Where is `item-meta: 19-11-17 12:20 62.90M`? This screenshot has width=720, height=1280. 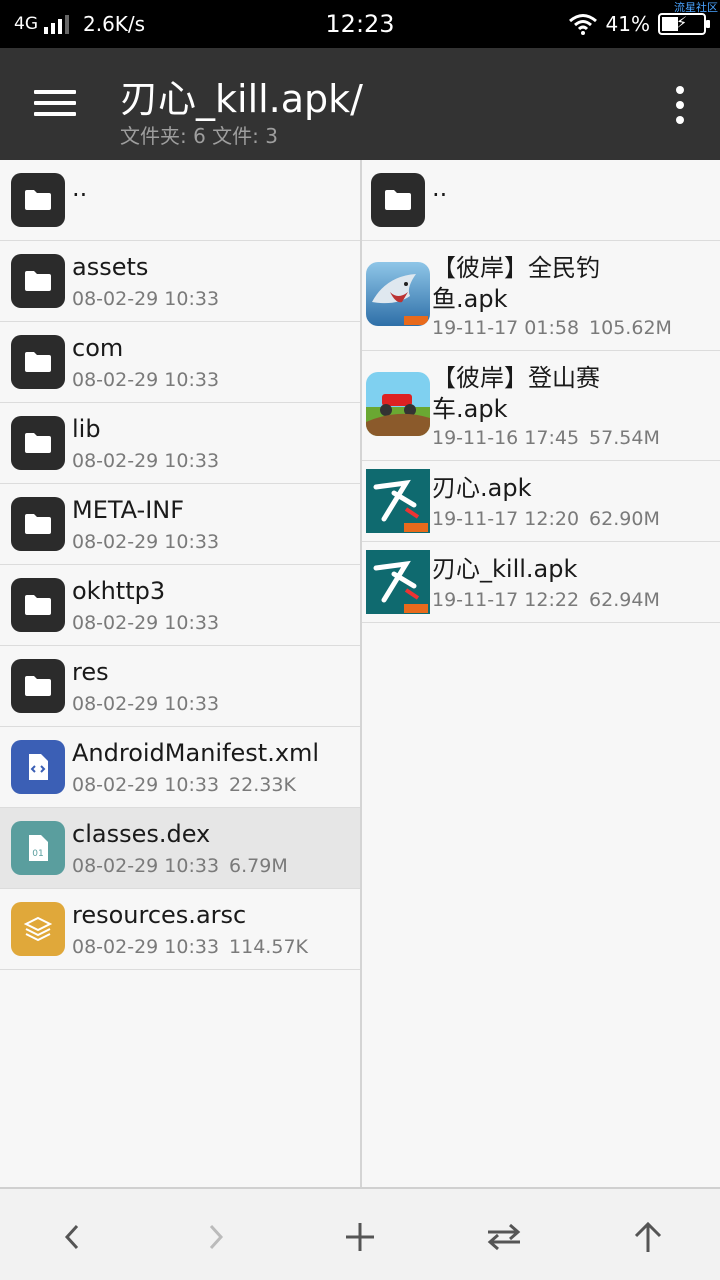 item-meta: 19-11-17 12:20 62.90M is located at coordinates (546, 519).